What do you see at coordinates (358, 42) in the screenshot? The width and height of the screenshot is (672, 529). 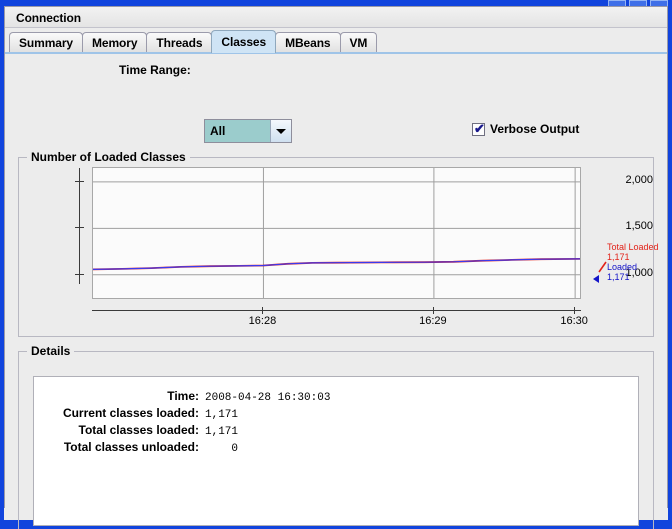 I see `tab-vm: VM` at bounding box center [358, 42].